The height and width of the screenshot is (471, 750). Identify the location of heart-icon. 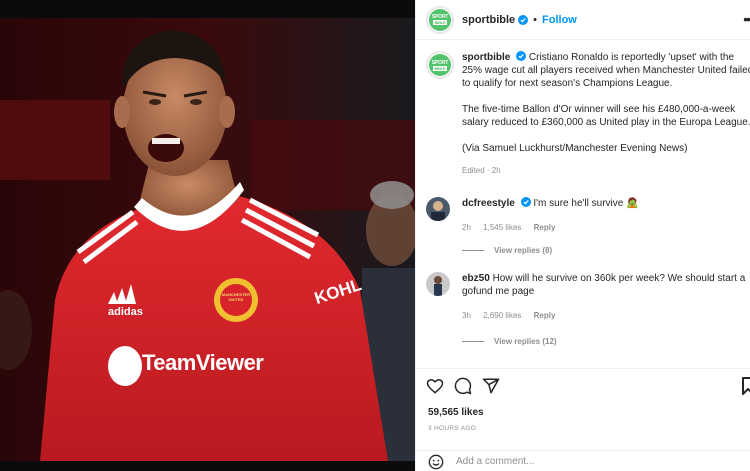
(435, 386).